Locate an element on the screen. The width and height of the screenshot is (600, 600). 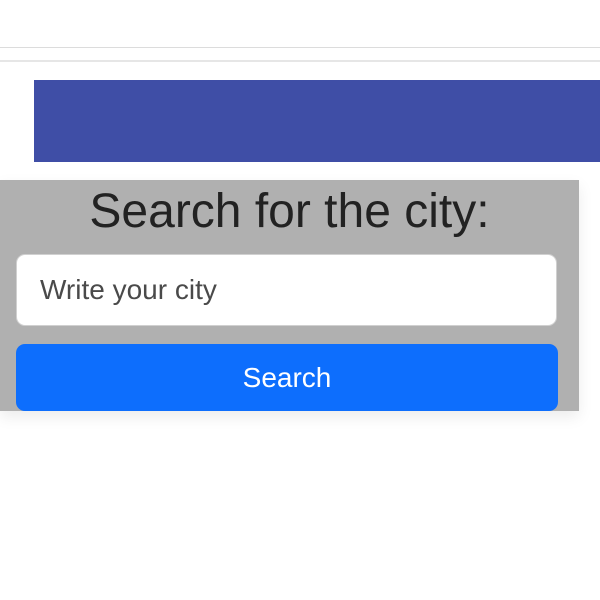
city-search-input is located at coordinates (286, 290).